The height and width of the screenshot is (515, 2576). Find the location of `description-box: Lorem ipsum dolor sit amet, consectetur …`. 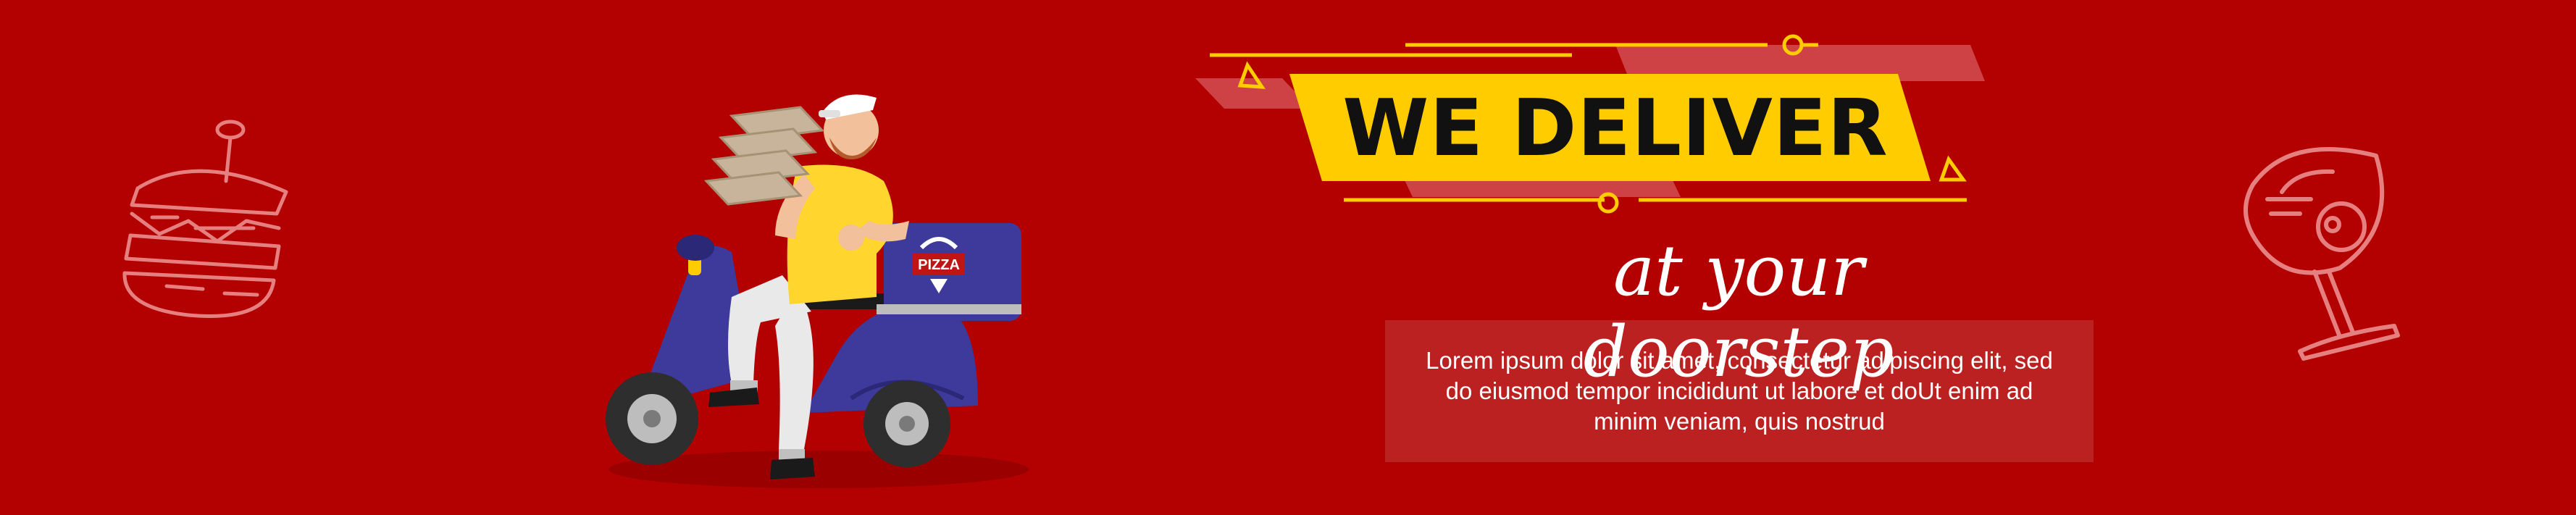

description-box: Lorem ipsum dolor sit amet, consectetur … is located at coordinates (1739, 391).